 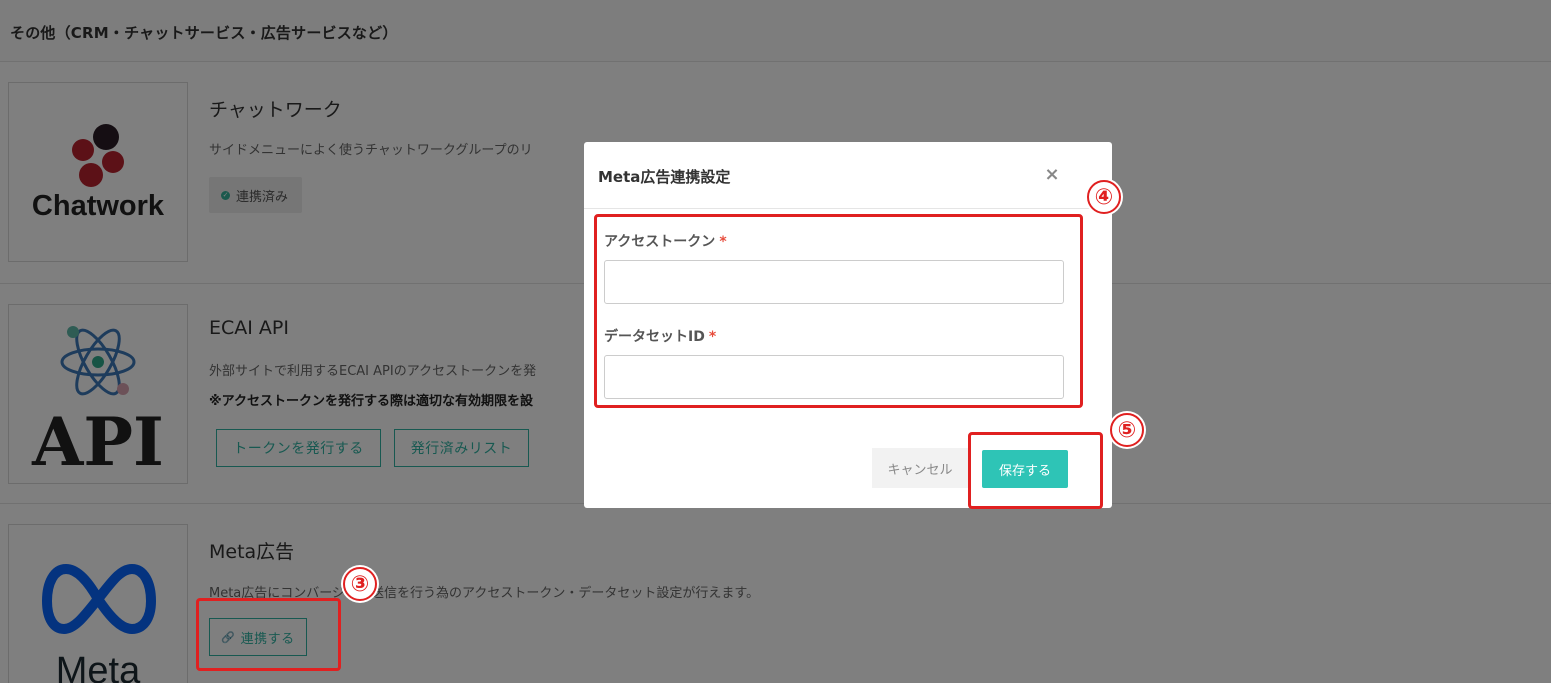 I want to click on cancel-button: キャンセル, so click(x=920, y=468).